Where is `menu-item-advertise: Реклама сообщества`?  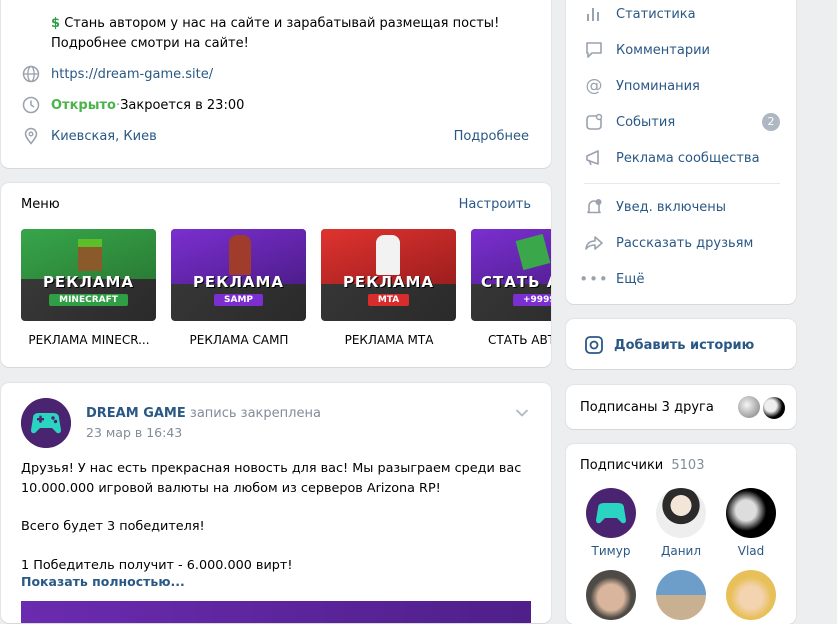
menu-item-advertise: Реклама сообщества is located at coordinates (672, 158).